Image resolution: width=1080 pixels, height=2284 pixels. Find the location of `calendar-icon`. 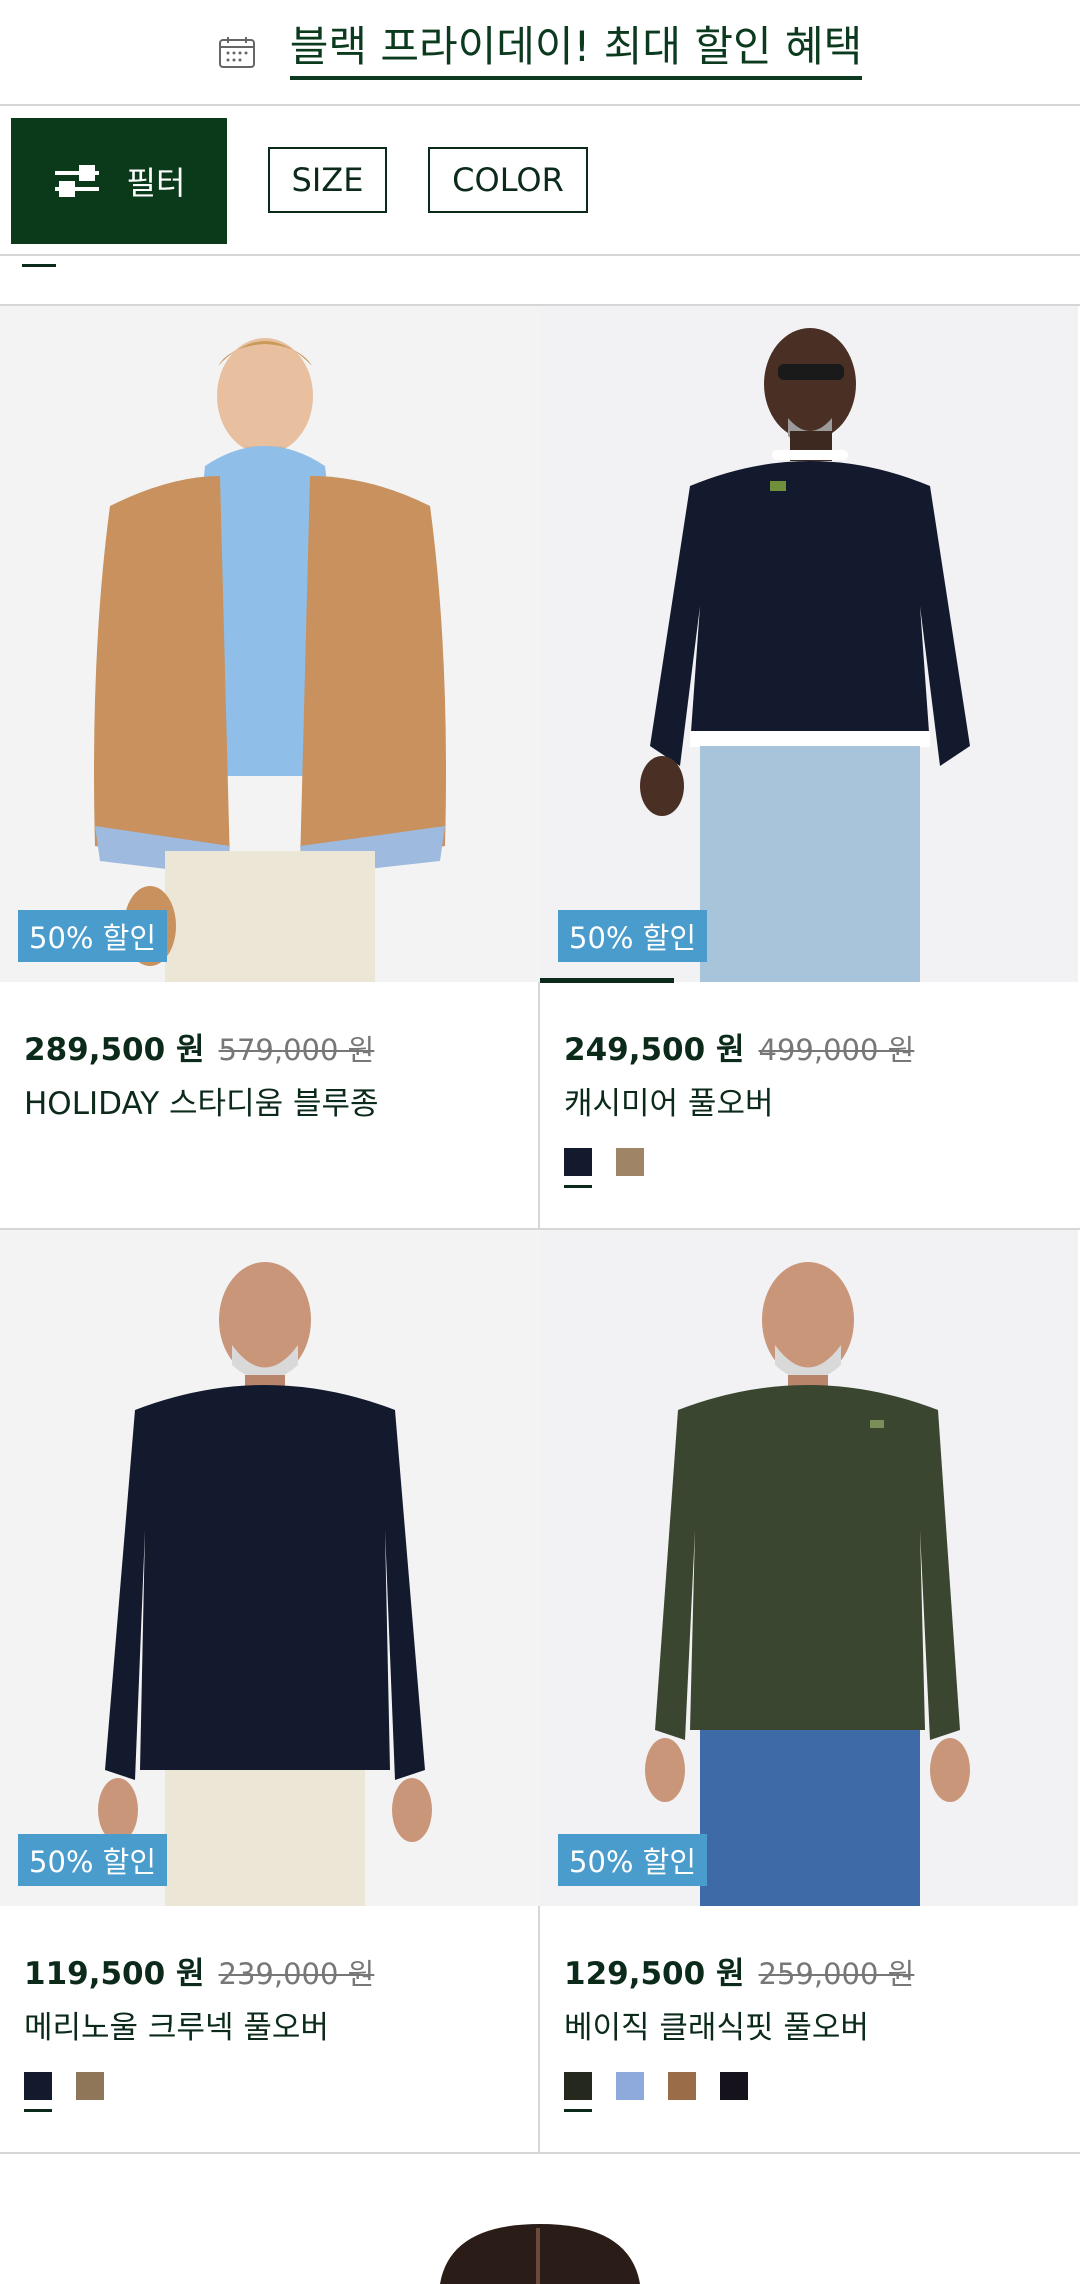

calendar-icon is located at coordinates (236, 52).